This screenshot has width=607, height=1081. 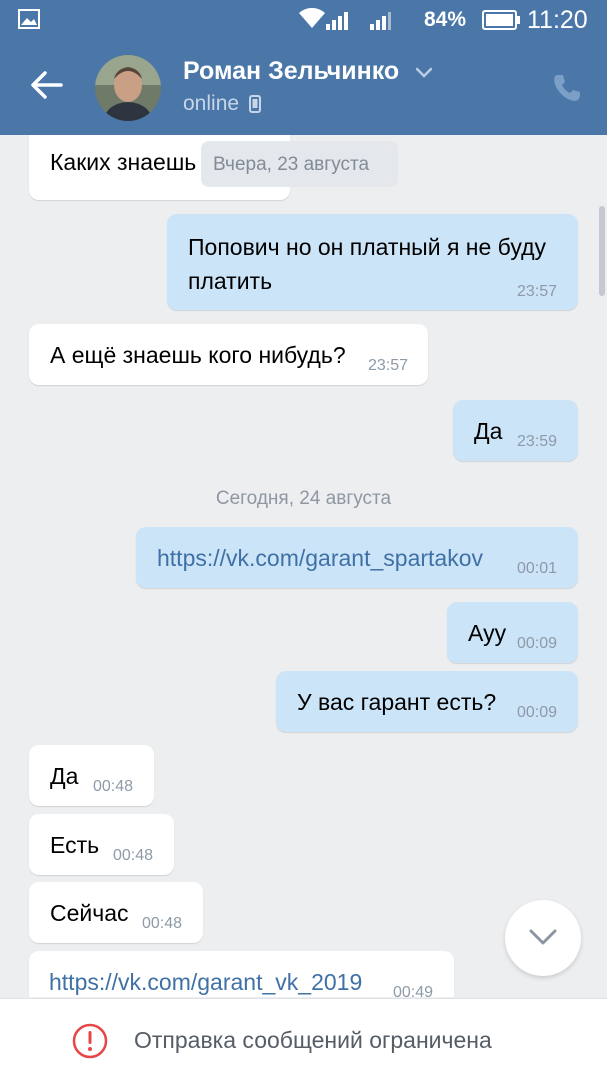 I want to click on message-incoming: Сейчас 00:48, so click(x=116, y=912).